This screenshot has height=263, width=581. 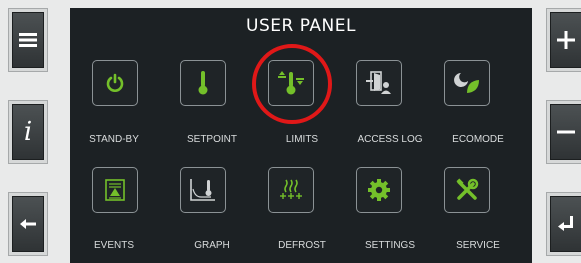 What do you see at coordinates (302, 245) in the screenshot?
I see `defrost-label: DEFROST` at bounding box center [302, 245].